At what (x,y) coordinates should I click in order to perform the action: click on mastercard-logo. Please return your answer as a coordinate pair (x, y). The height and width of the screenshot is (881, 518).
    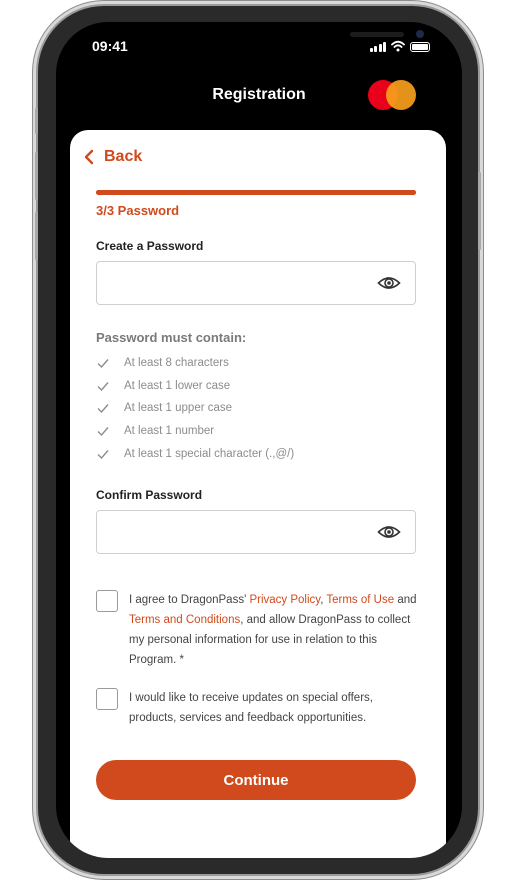
    Looking at the image, I should click on (393, 95).